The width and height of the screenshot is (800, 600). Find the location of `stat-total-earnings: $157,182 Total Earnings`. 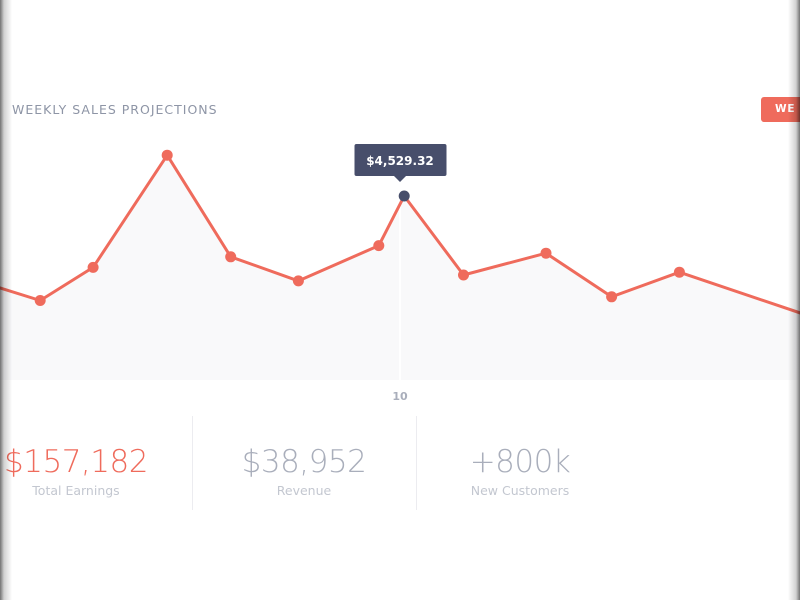

stat-total-earnings: $157,182 Total Earnings is located at coordinates (76, 468).